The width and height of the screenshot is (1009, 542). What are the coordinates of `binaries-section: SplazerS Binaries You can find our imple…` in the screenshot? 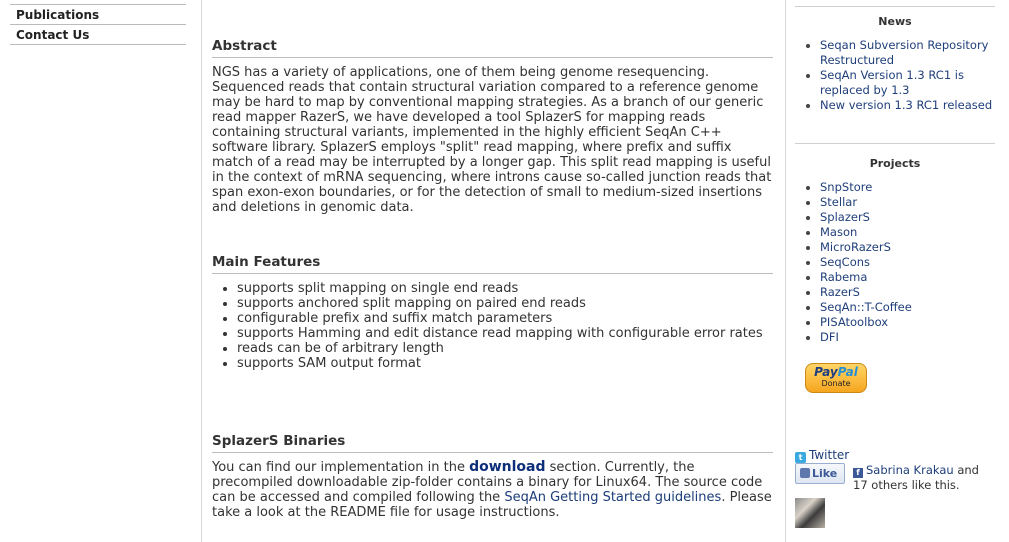 It's located at (492, 476).